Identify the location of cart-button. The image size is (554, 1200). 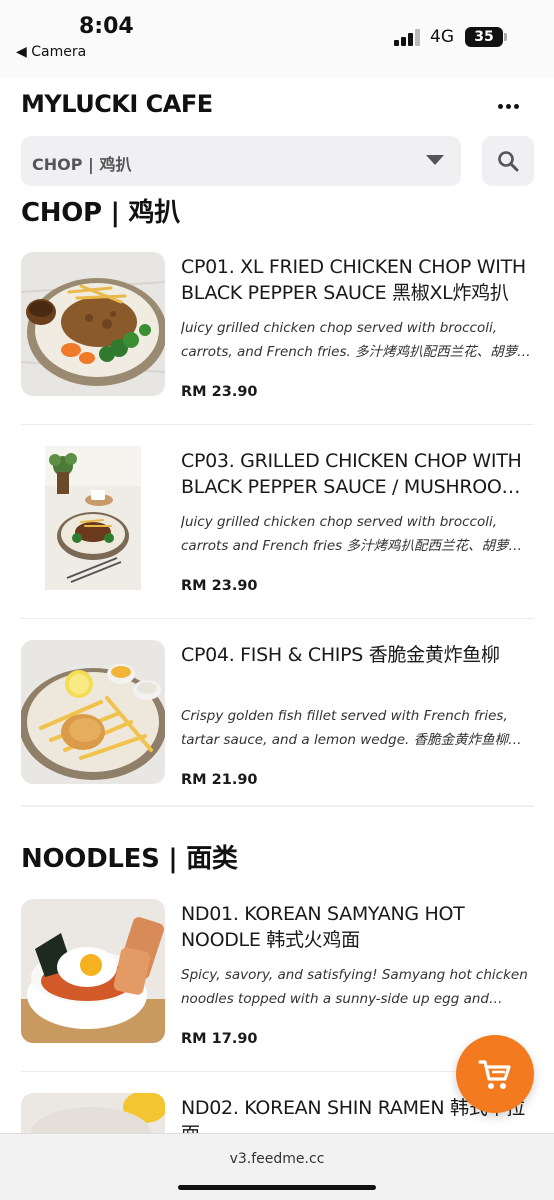
(495, 1074).